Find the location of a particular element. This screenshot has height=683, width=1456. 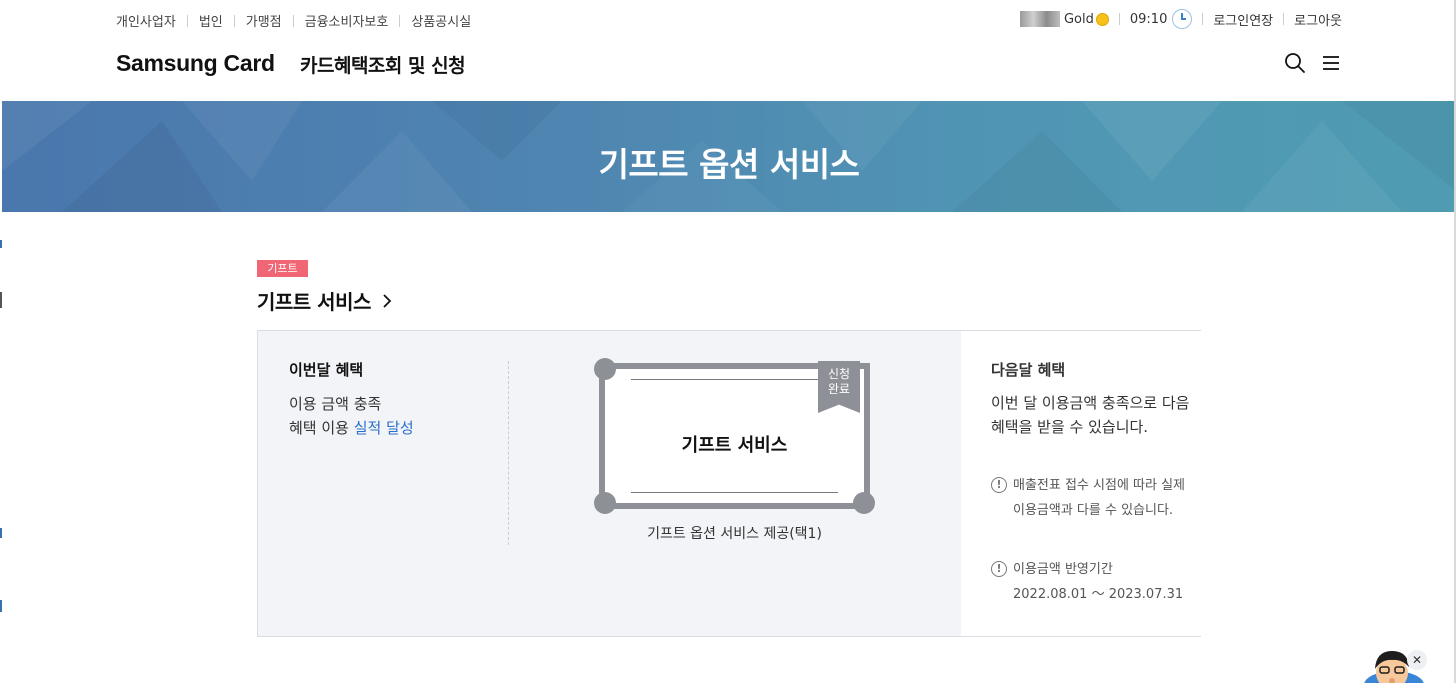

util-link-product-disclosure: 상품공시실 is located at coordinates (441, 20).